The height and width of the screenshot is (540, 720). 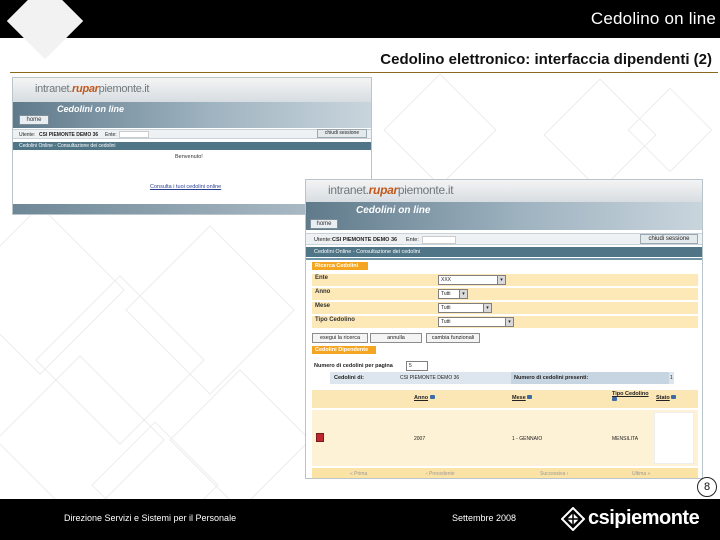 I want to click on mese-select-value: Tutti, so click(x=446, y=308).